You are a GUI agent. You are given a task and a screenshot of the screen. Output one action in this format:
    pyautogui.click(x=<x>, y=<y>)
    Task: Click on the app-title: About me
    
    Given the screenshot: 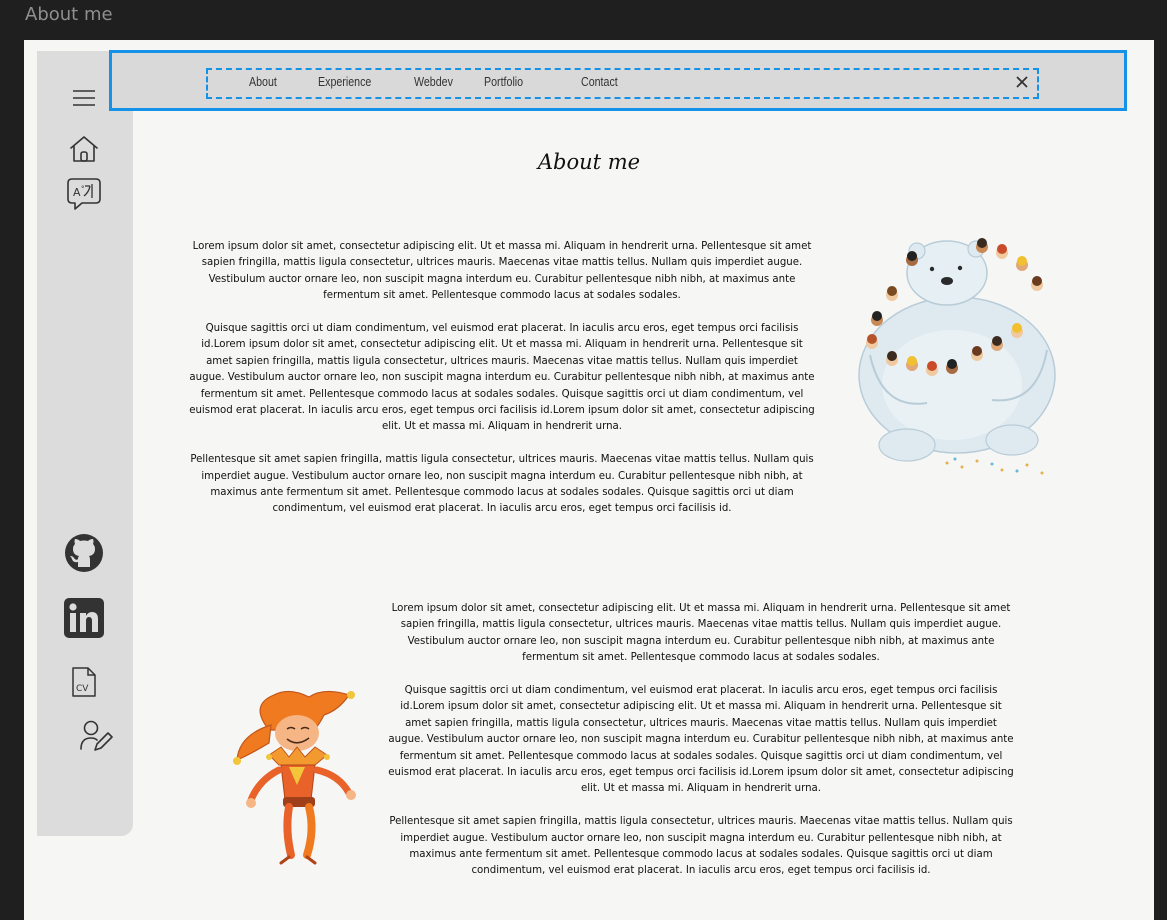 What is the action you would take?
    pyautogui.click(x=69, y=14)
    